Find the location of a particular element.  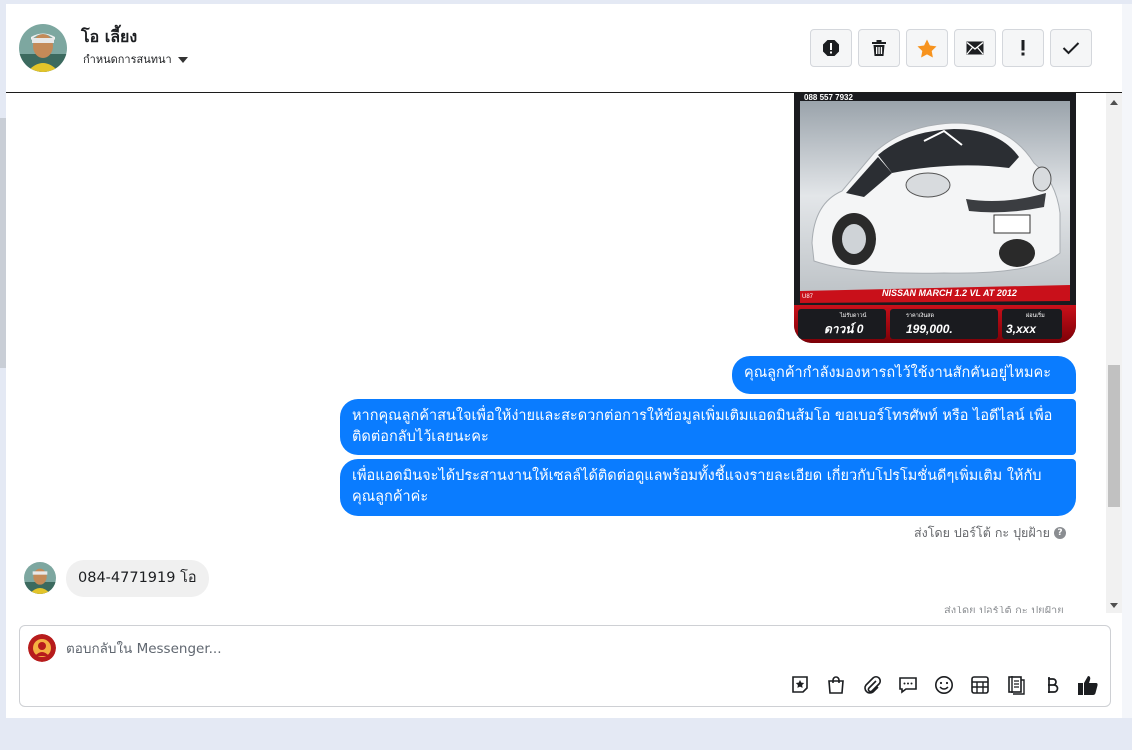

spam-icon is located at coordinates (831, 48).